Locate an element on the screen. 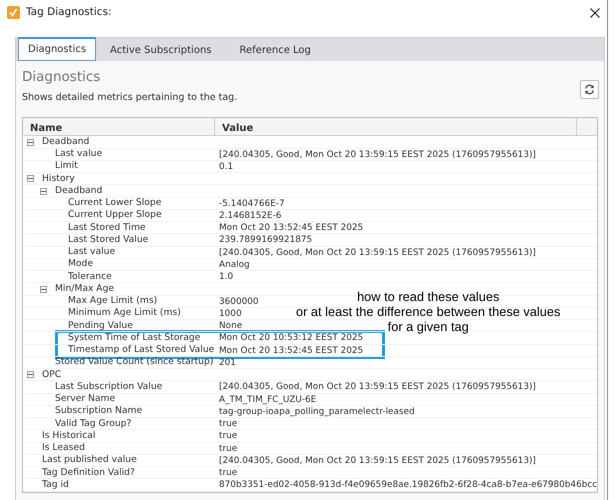 The width and height of the screenshot is (615, 500). annotation-text: or at least the difference between these values is located at coordinates (428, 311).